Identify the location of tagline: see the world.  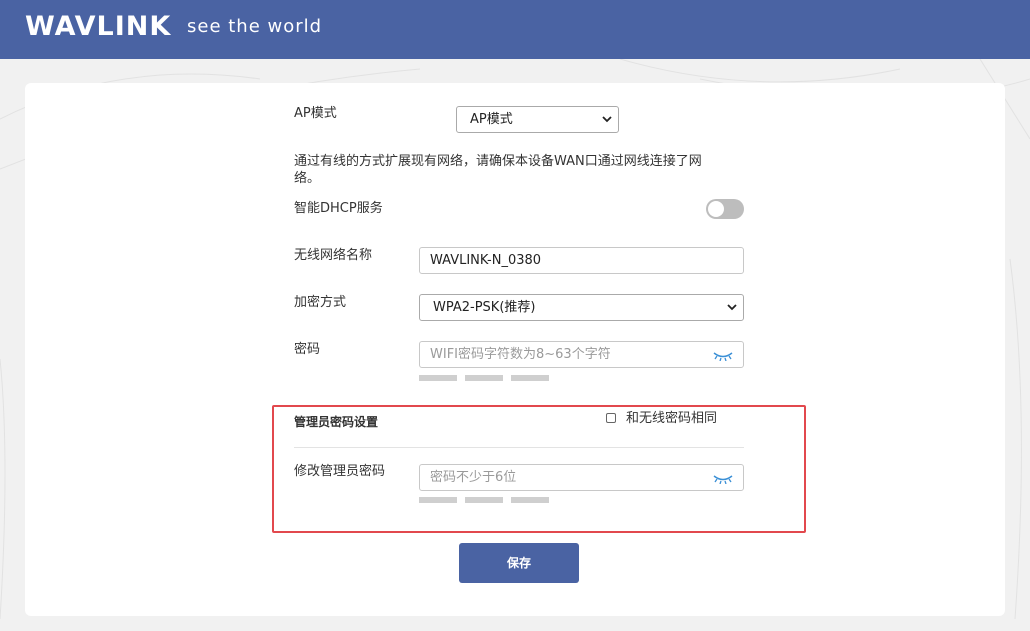
(255, 26).